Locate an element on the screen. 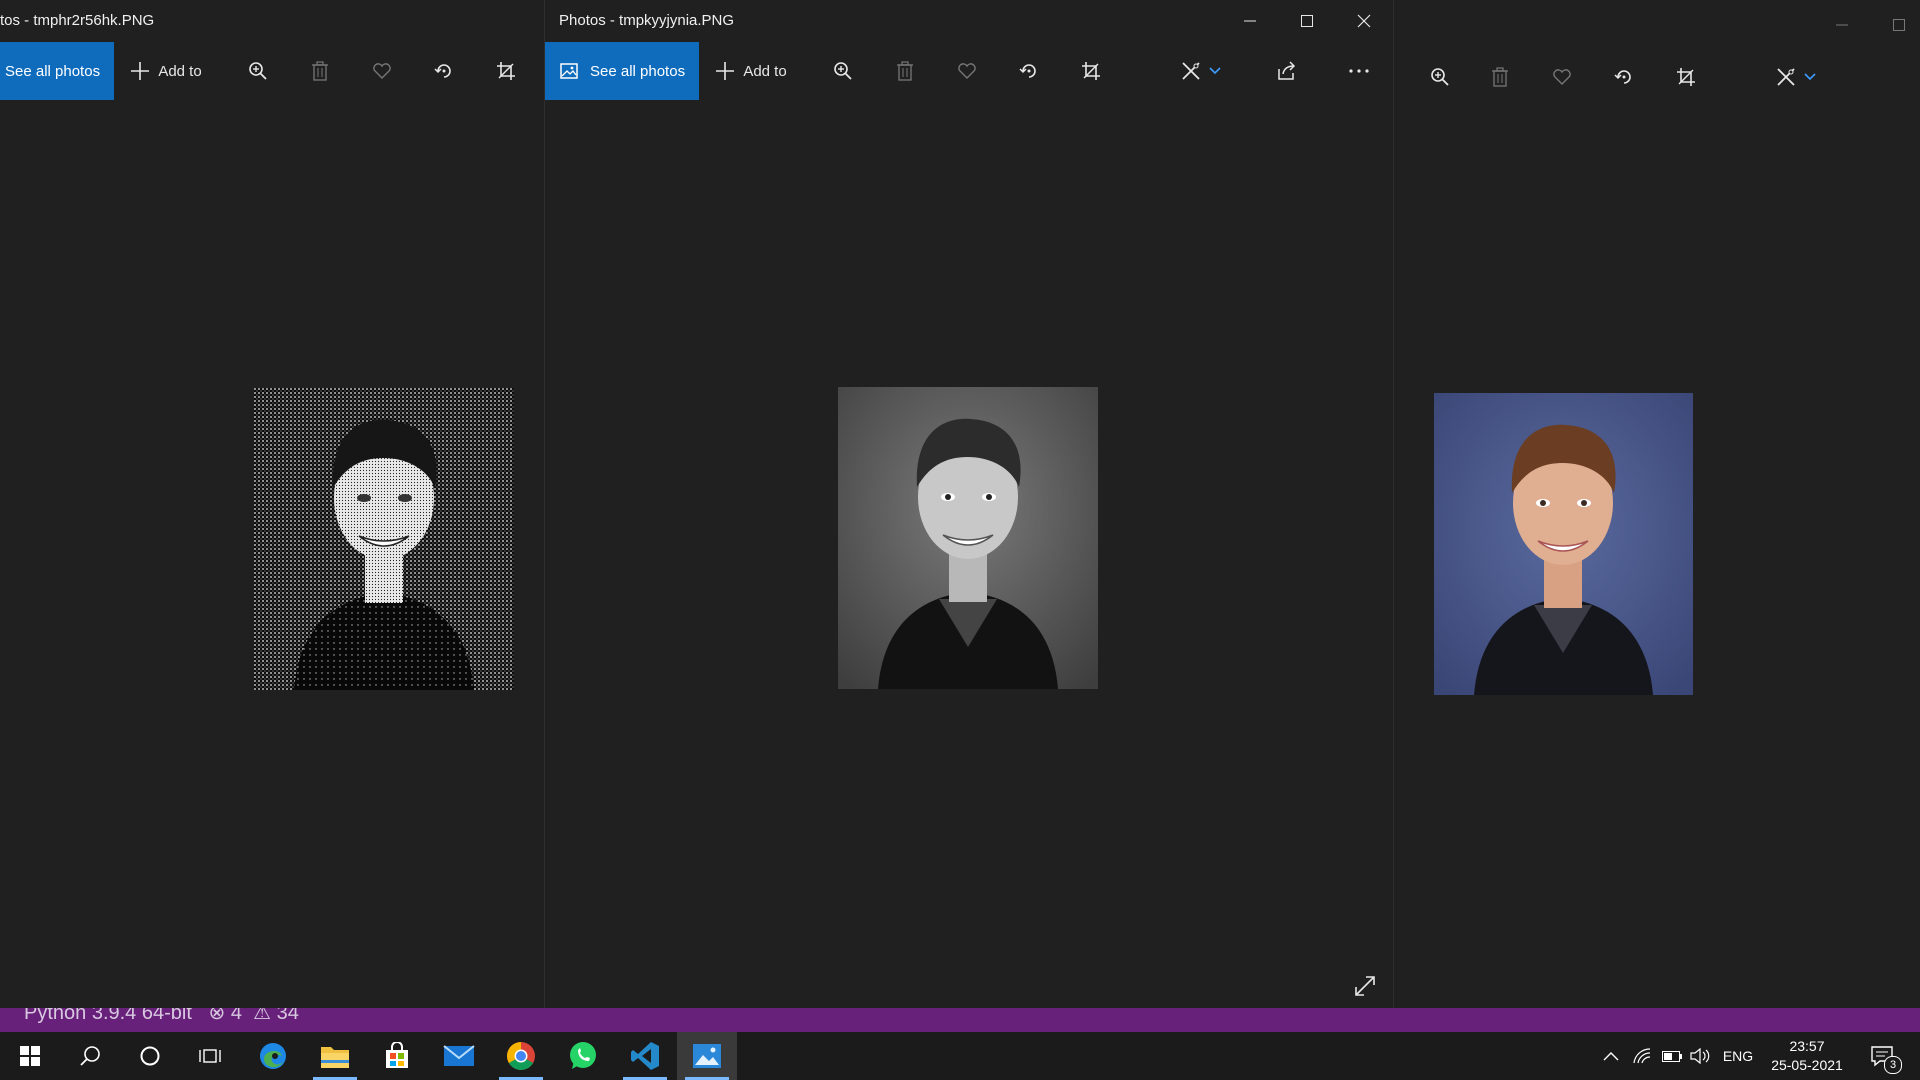 This screenshot has width=1920, height=1080. speaker-icon is located at coordinates (1700, 1056).